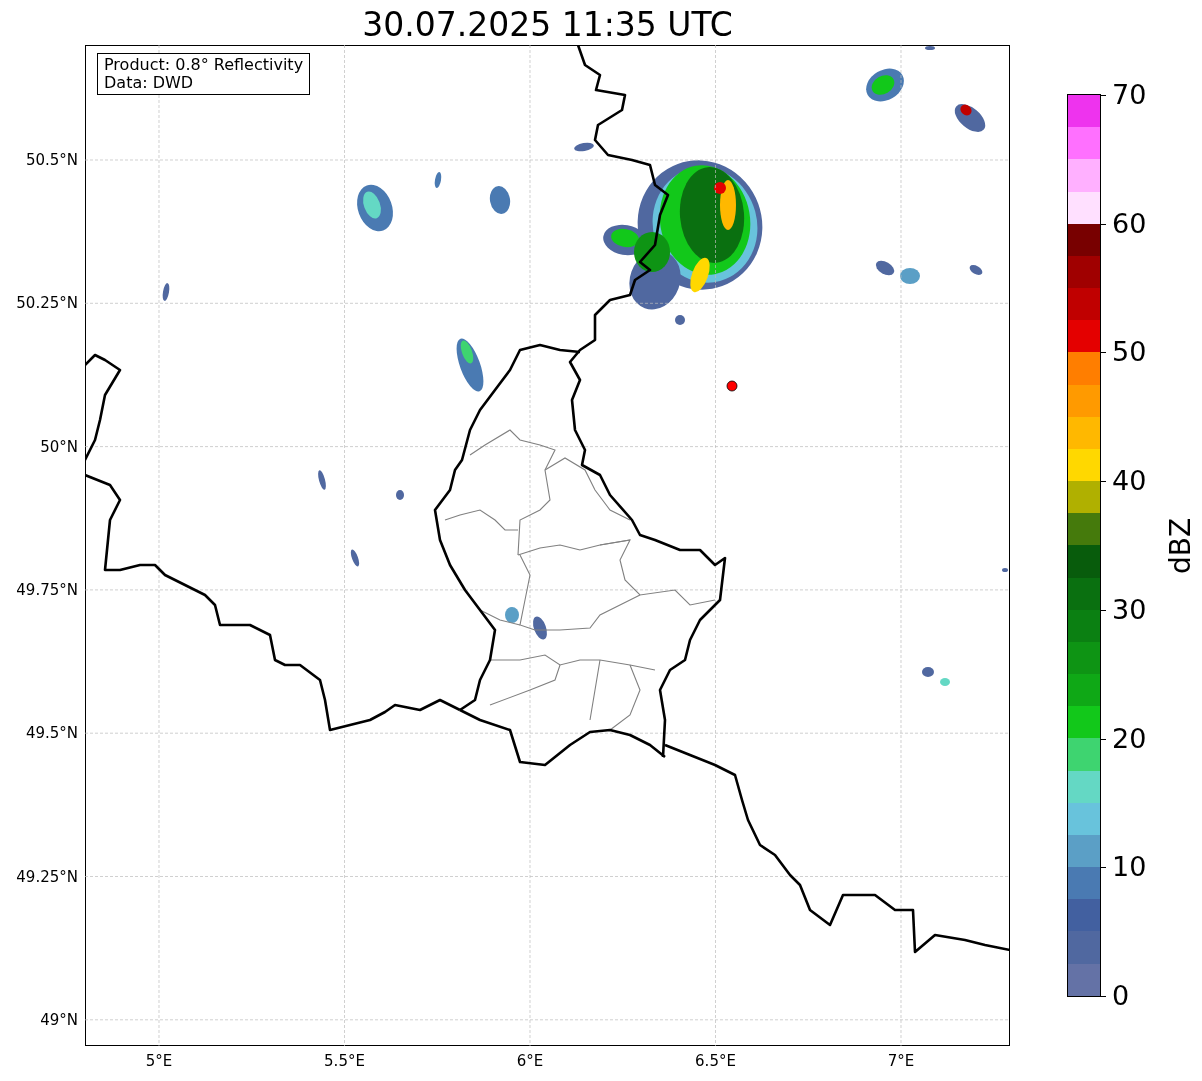 The width and height of the screenshot is (1202, 1081). What do you see at coordinates (1129, 95) in the screenshot?
I see `colorbar-tick-label: 70` at bounding box center [1129, 95].